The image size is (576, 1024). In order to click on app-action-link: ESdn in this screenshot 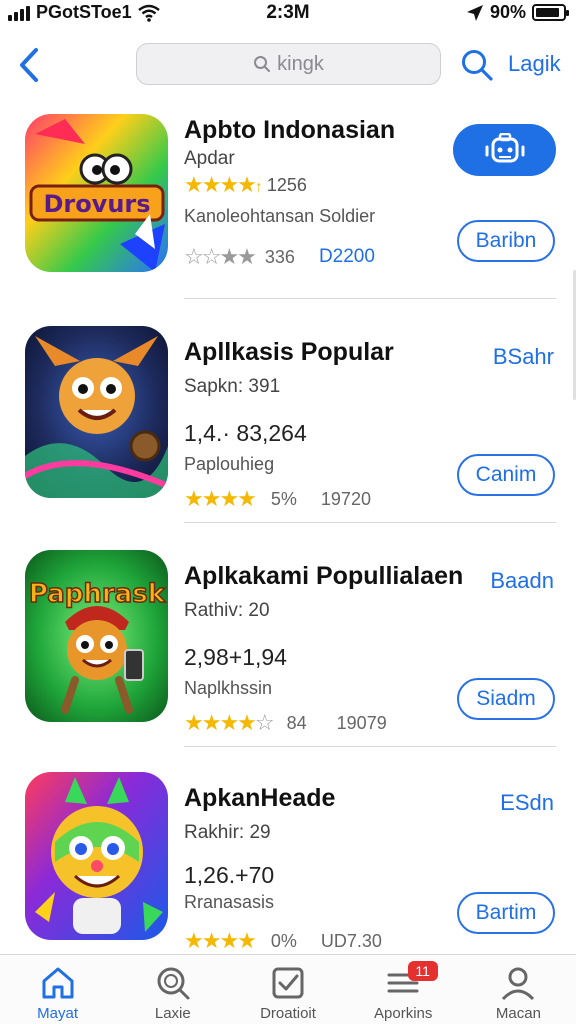, I will do `click(527, 803)`.